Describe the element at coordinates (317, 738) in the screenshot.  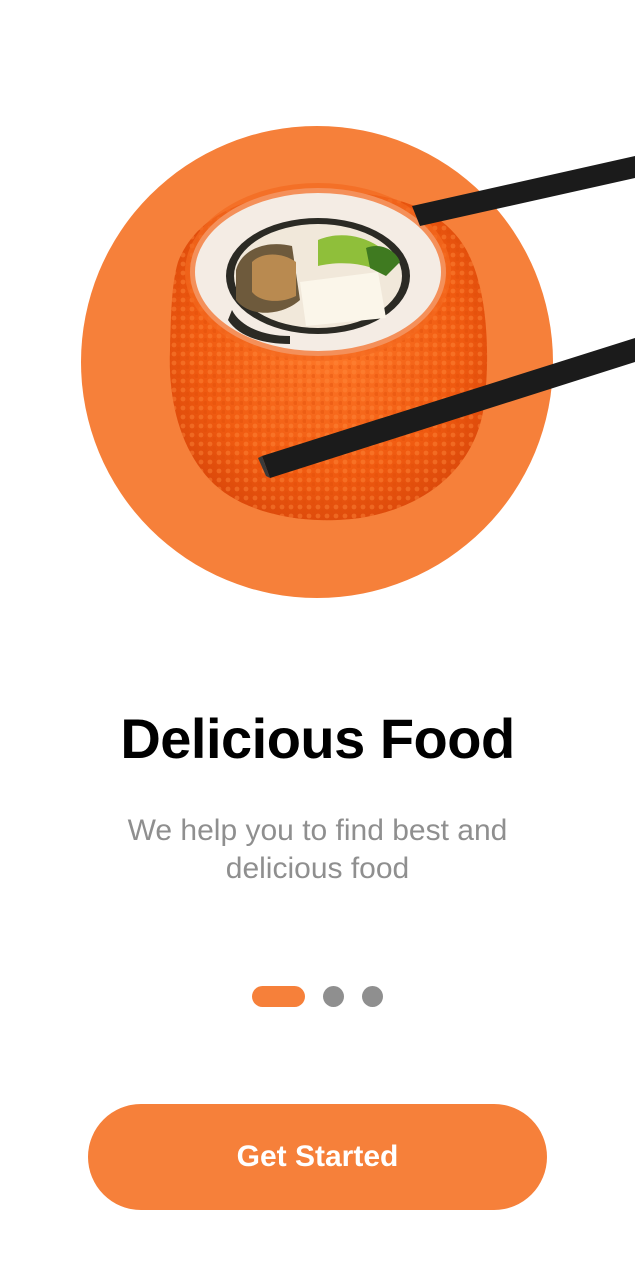
I see `onboarding-title: Delicious Food` at that location.